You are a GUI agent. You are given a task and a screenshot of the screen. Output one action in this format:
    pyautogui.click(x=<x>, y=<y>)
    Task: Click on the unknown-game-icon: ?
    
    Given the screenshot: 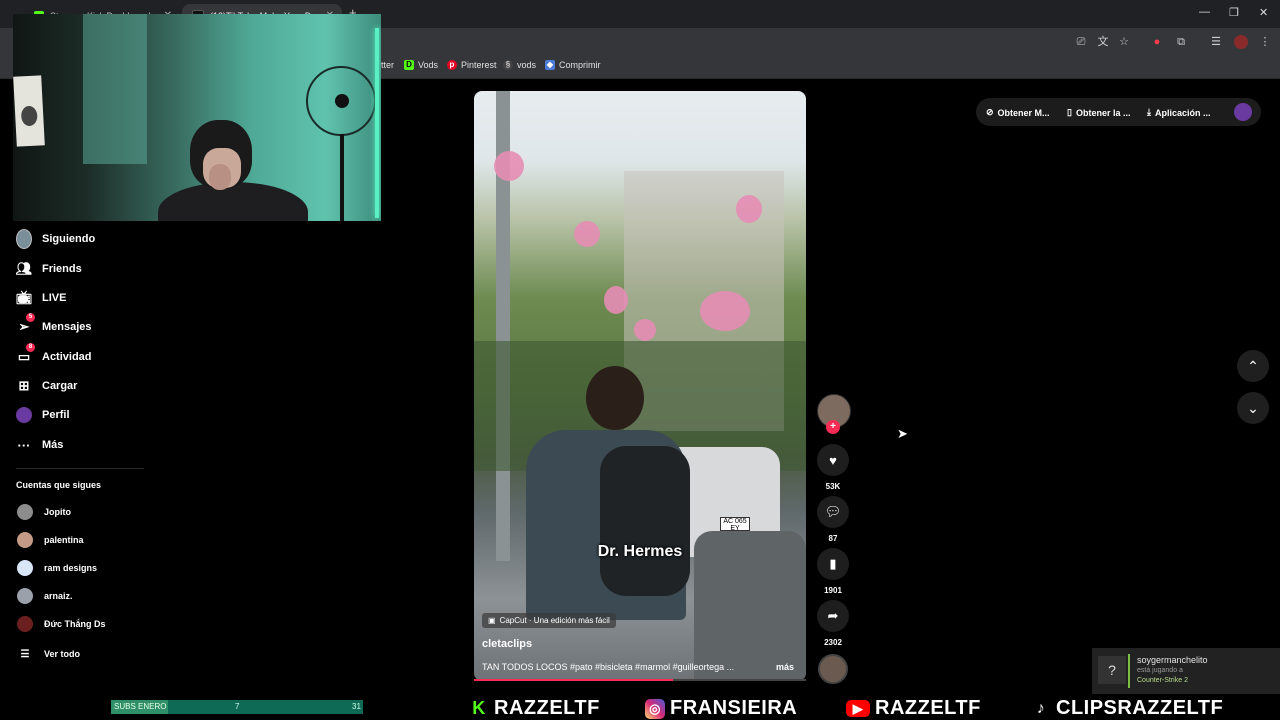 What is the action you would take?
    pyautogui.click(x=1112, y=670)
    